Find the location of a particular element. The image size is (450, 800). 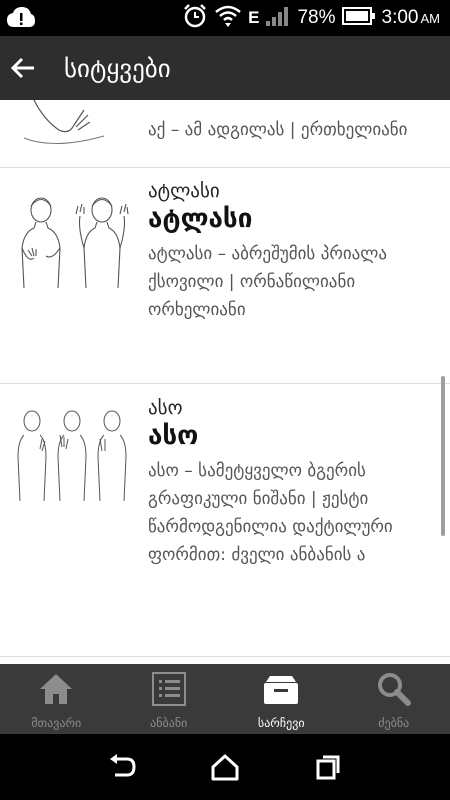

system-nav-bar is located at coordinates (225, 767).